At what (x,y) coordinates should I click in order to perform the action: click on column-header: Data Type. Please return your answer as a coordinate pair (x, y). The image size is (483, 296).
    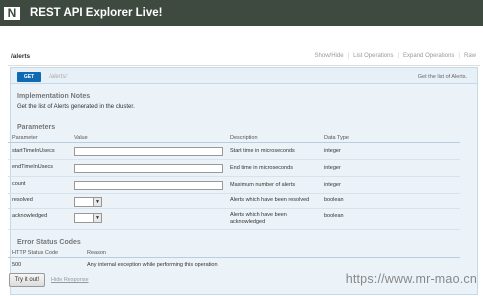
    Looking at the image, I should click on (336, 138).